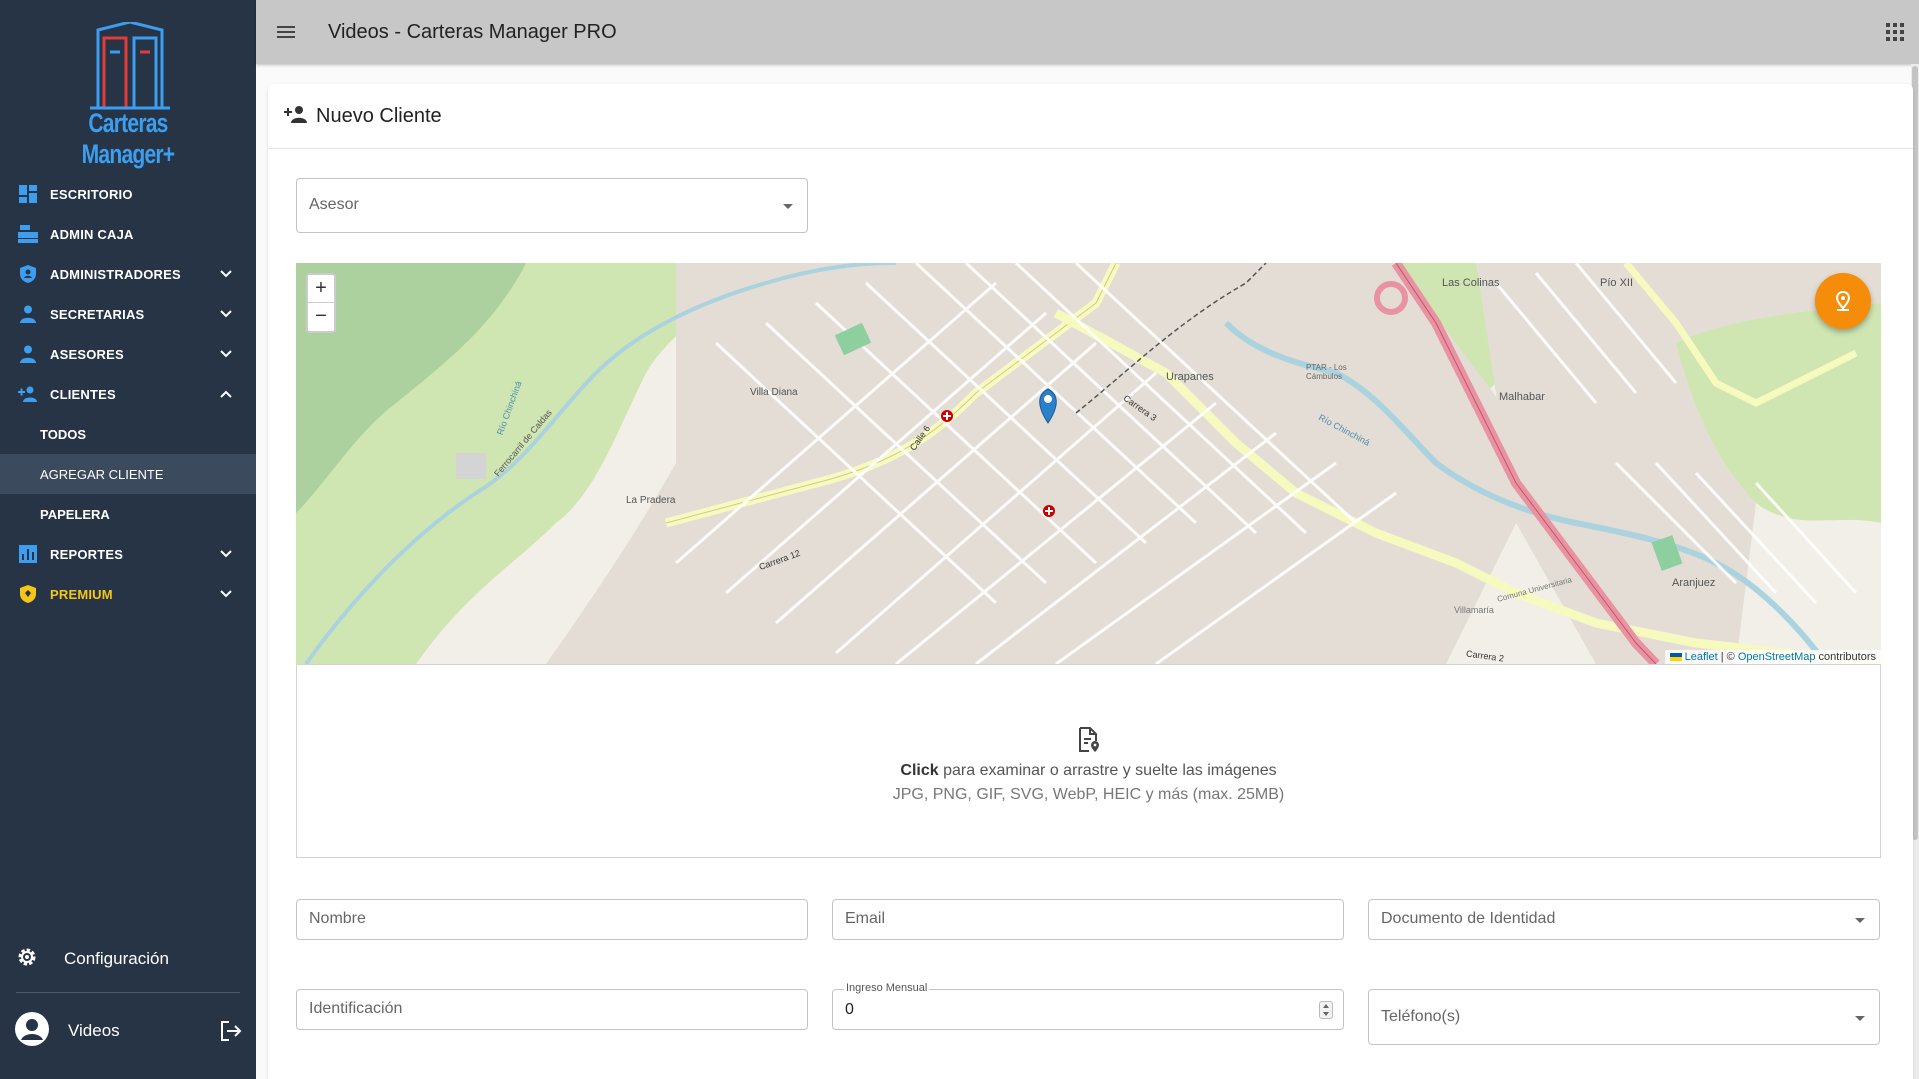  What do you see at coordinates (552, 1009) in the screenshot?
I see `identificacion-field: Identificación` at bounding box center [552, 1009].